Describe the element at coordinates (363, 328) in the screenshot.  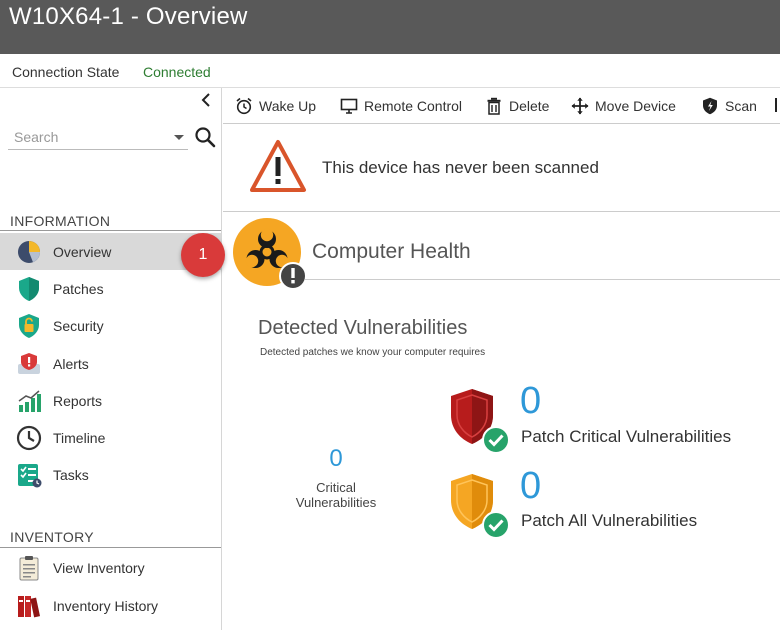
I see `detected-vulnerabilities-title: Detected Vulnerabilities` at that location.